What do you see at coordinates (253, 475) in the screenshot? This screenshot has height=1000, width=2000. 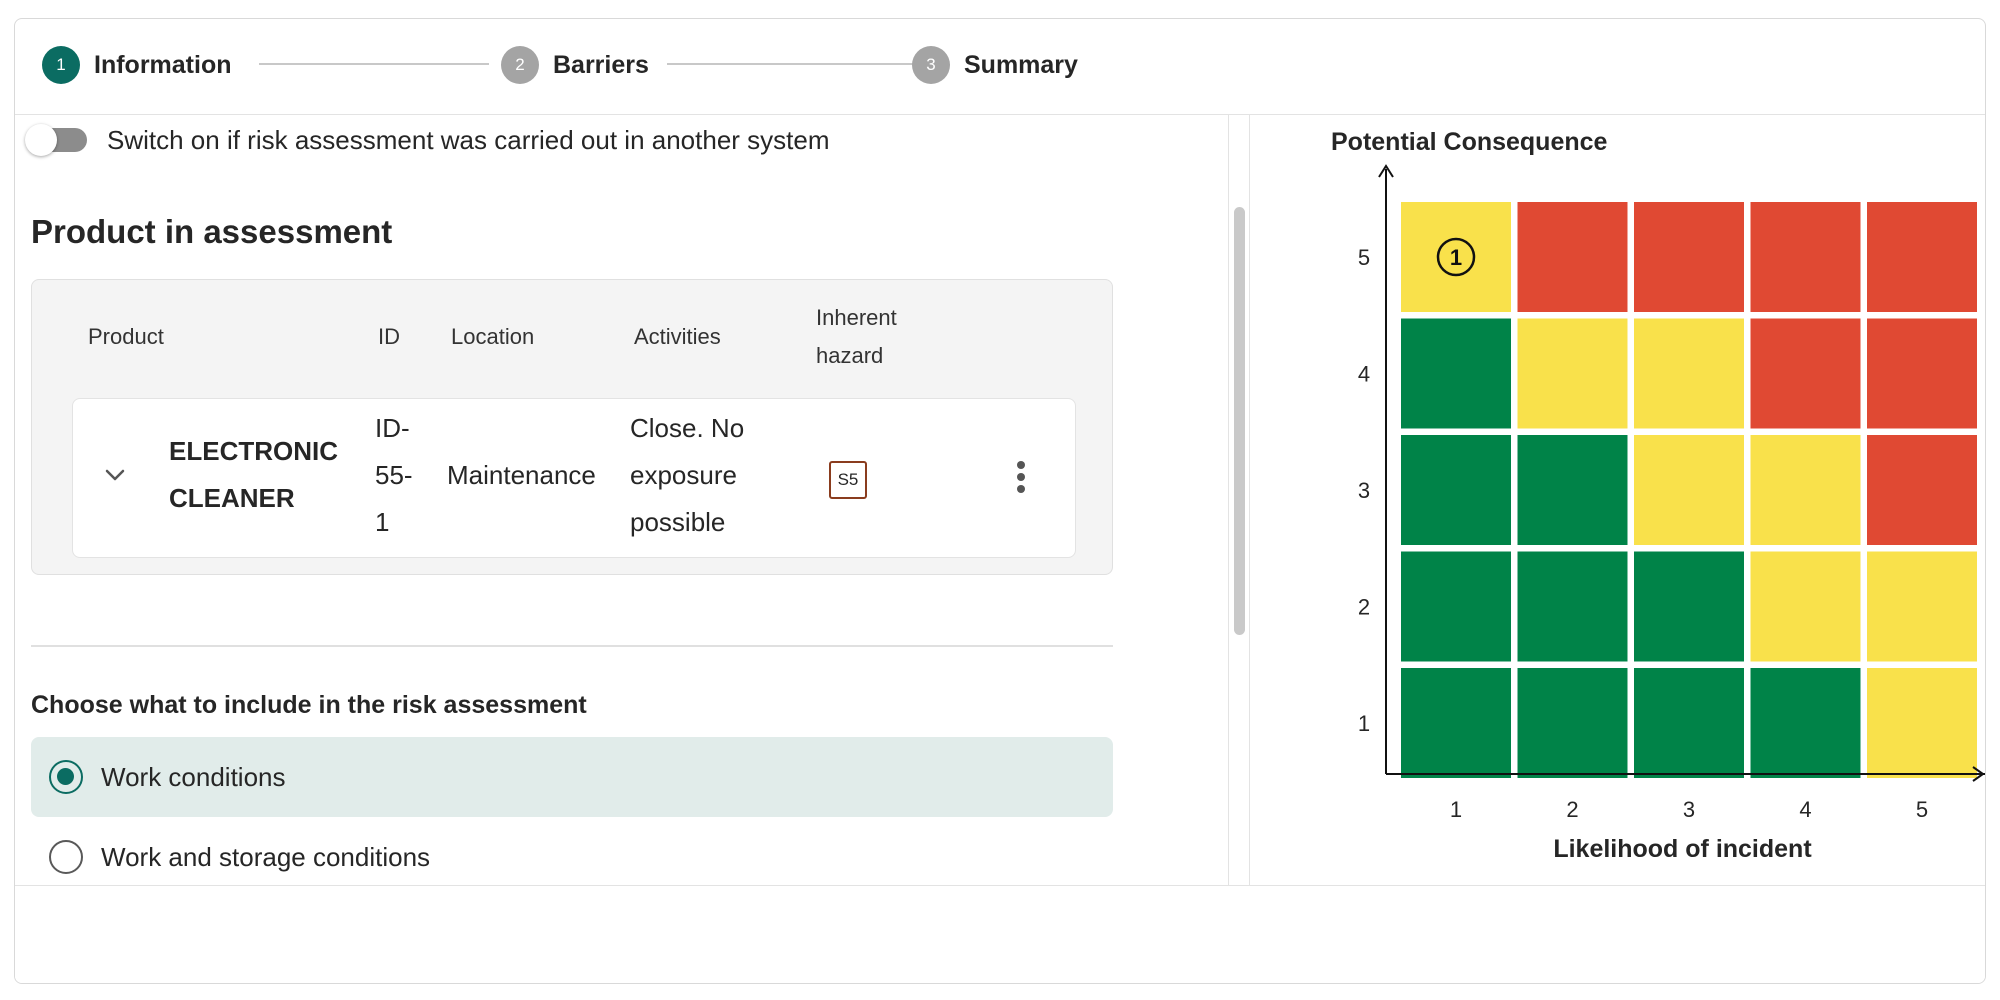 I see `product-name-cell: ELECTRONIC CLEANER` at bounding box center [253, 475].